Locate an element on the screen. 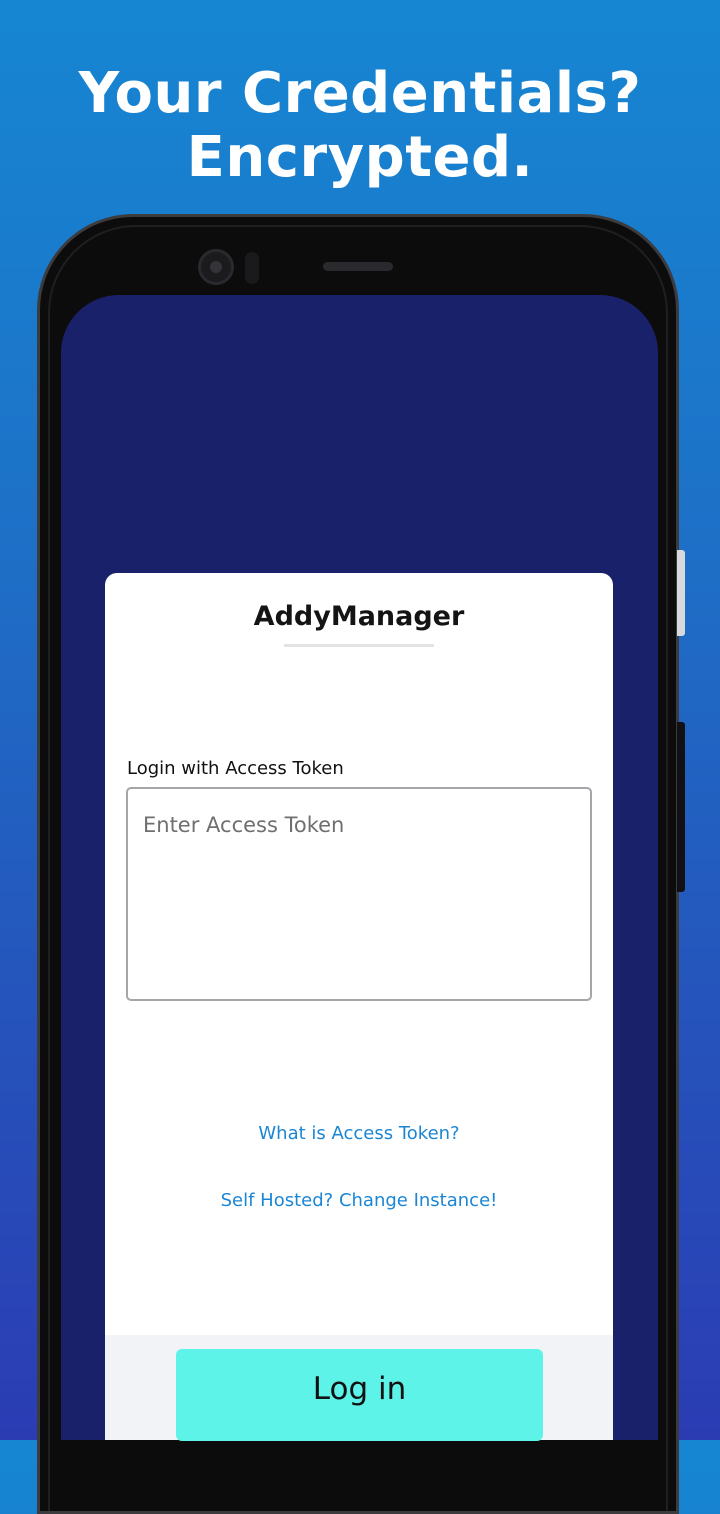 This screenshot has width=720, height=1514. login-footer: Log in is located at coordinates (359, 1388).